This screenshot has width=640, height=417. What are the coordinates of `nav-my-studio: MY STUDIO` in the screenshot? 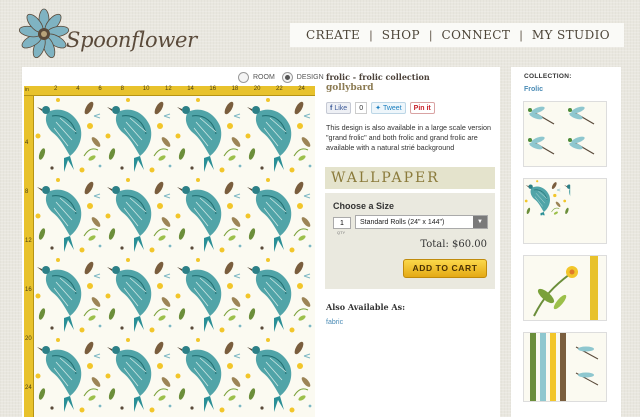 It's located at (571, 35).